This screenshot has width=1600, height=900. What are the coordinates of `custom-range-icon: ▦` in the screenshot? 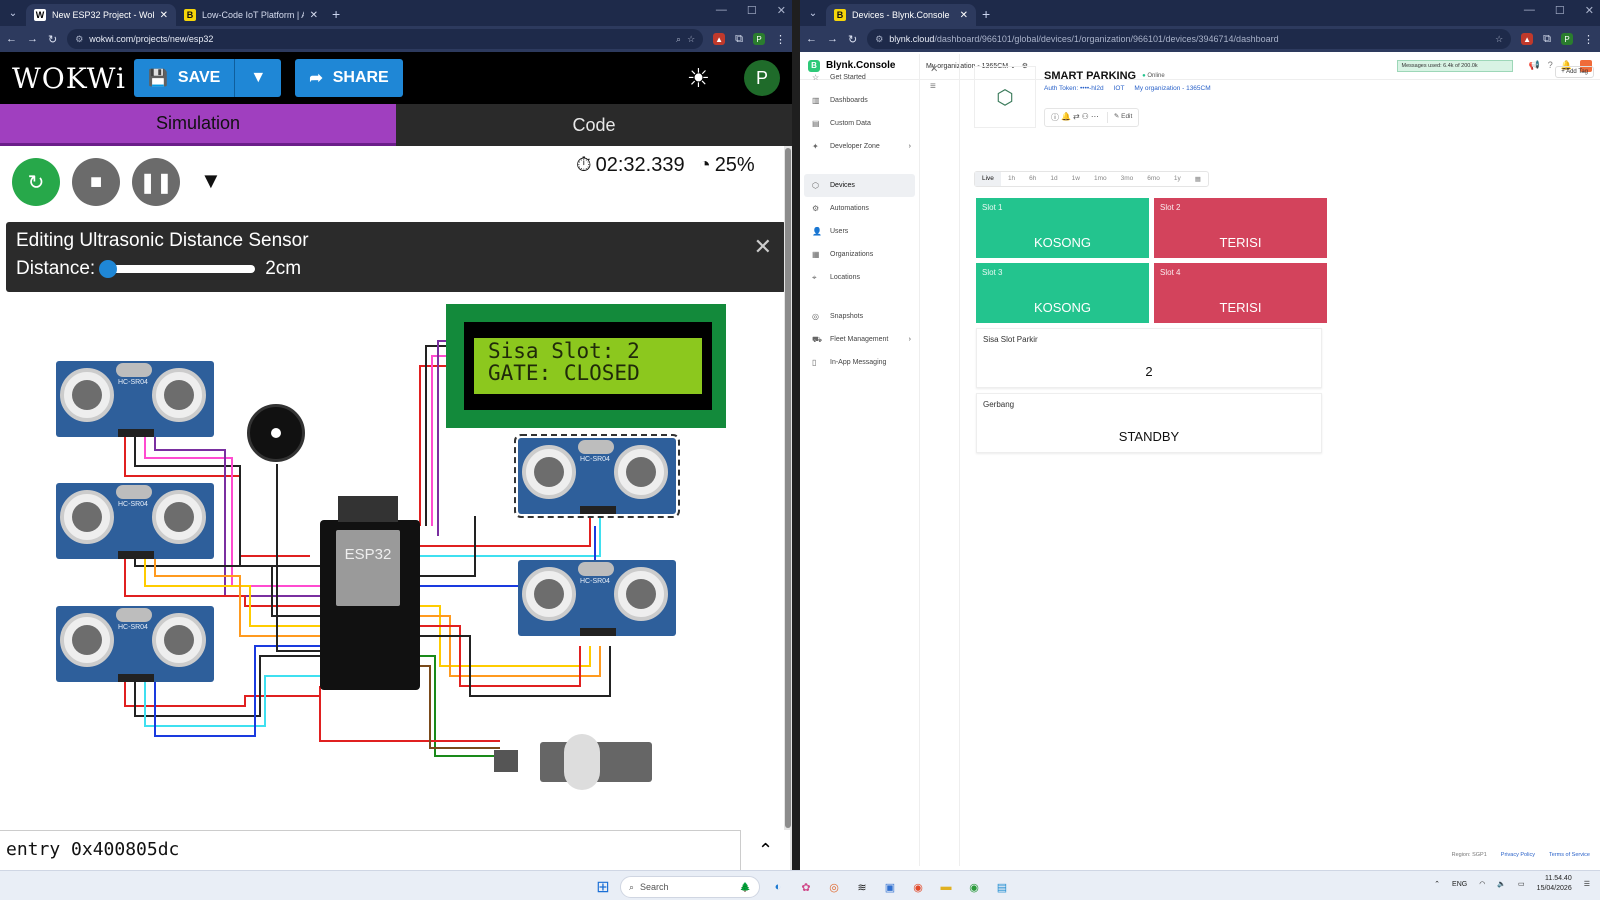 It's located at (1198, 179).